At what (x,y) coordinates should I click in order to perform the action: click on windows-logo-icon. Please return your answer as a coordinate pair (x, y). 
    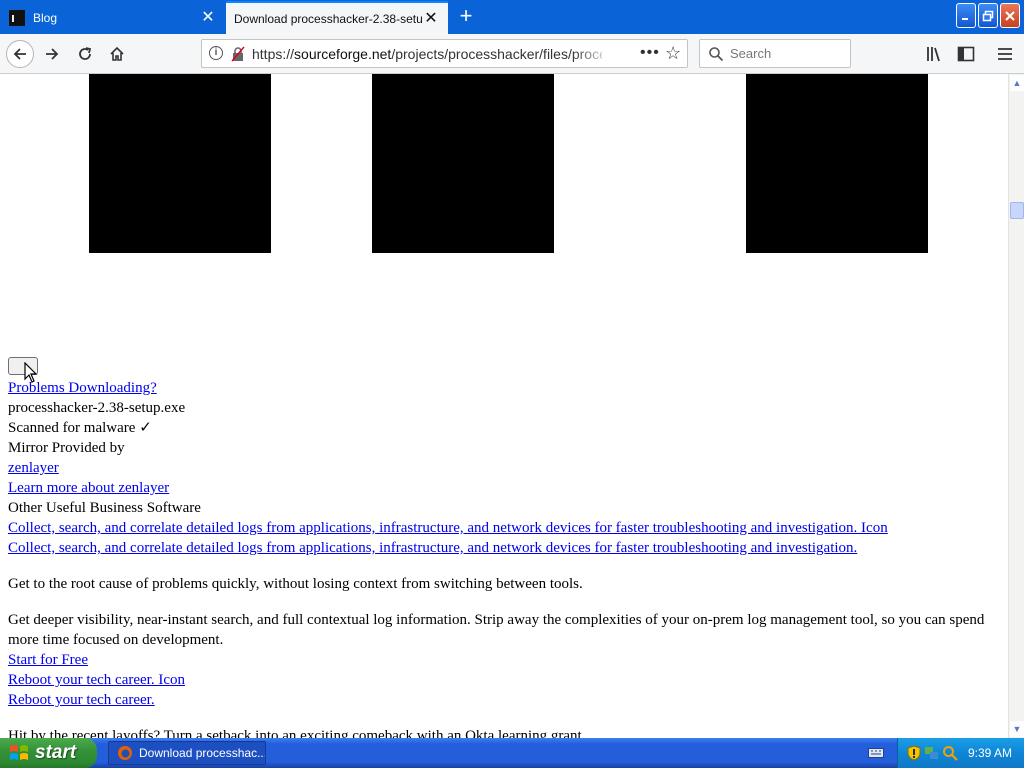
    Looking at the image, I should click on (19, 752).